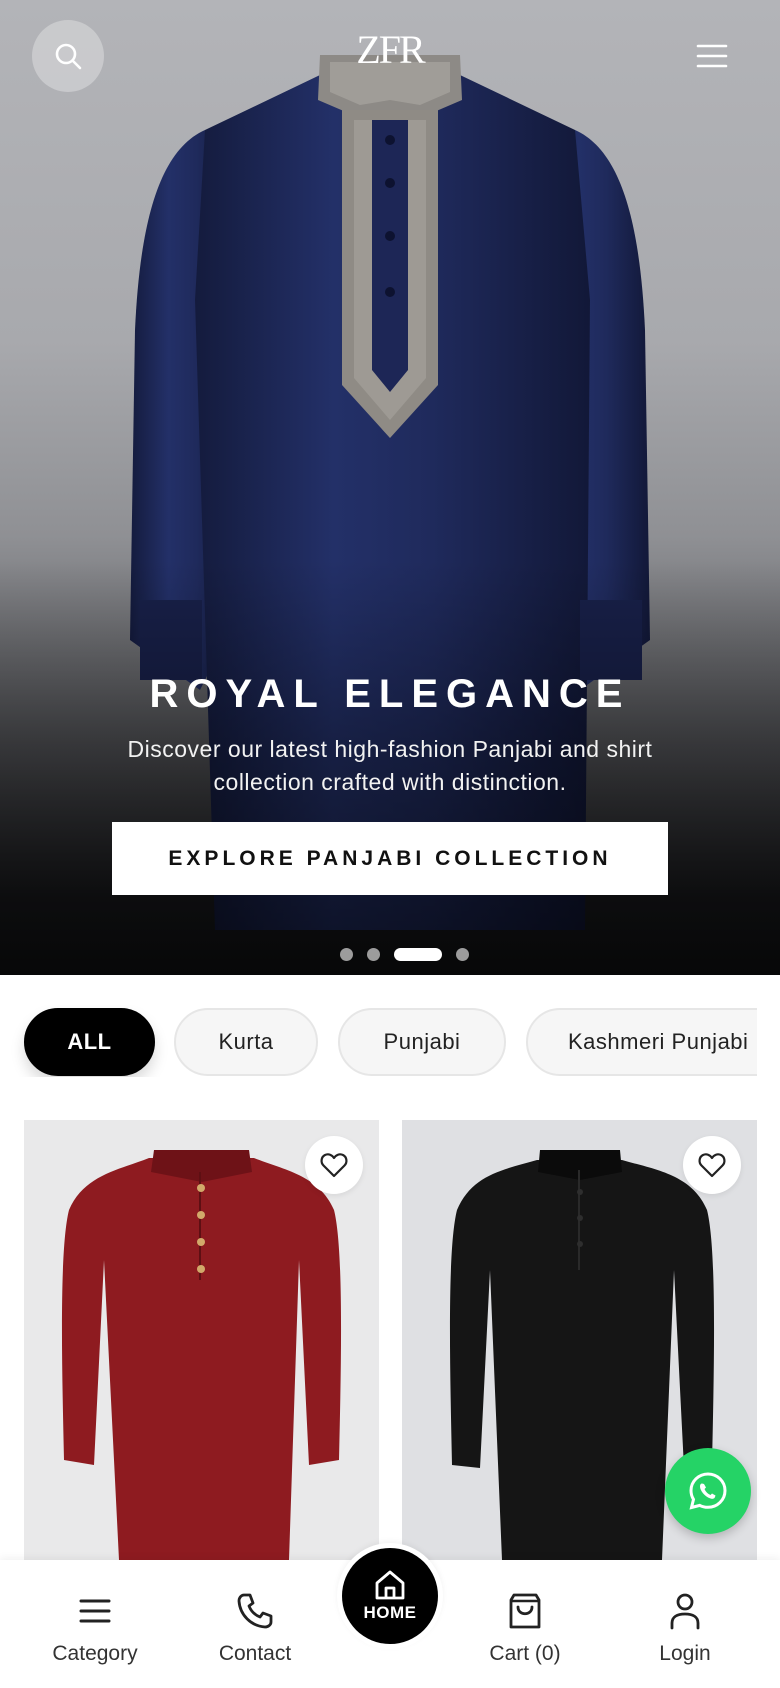 This screenshot has height=1688, width=780. I want to click on nav-cart-label: Cart (0), so click(525, 1653).